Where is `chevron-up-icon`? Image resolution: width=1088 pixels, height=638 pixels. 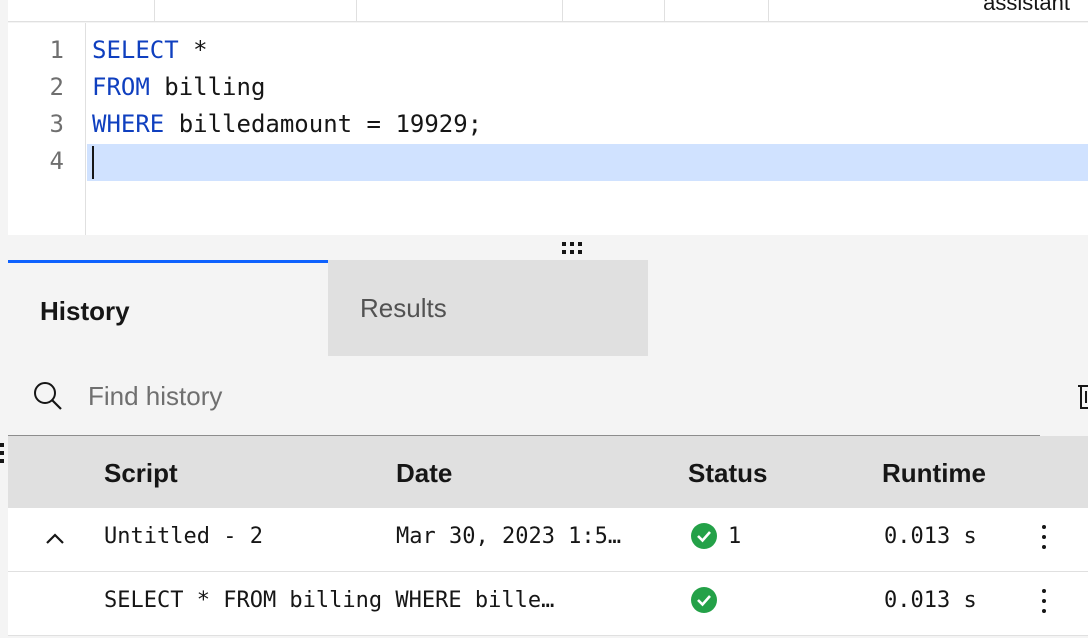
chevron-up-icon is located at coordinates (55, 539).